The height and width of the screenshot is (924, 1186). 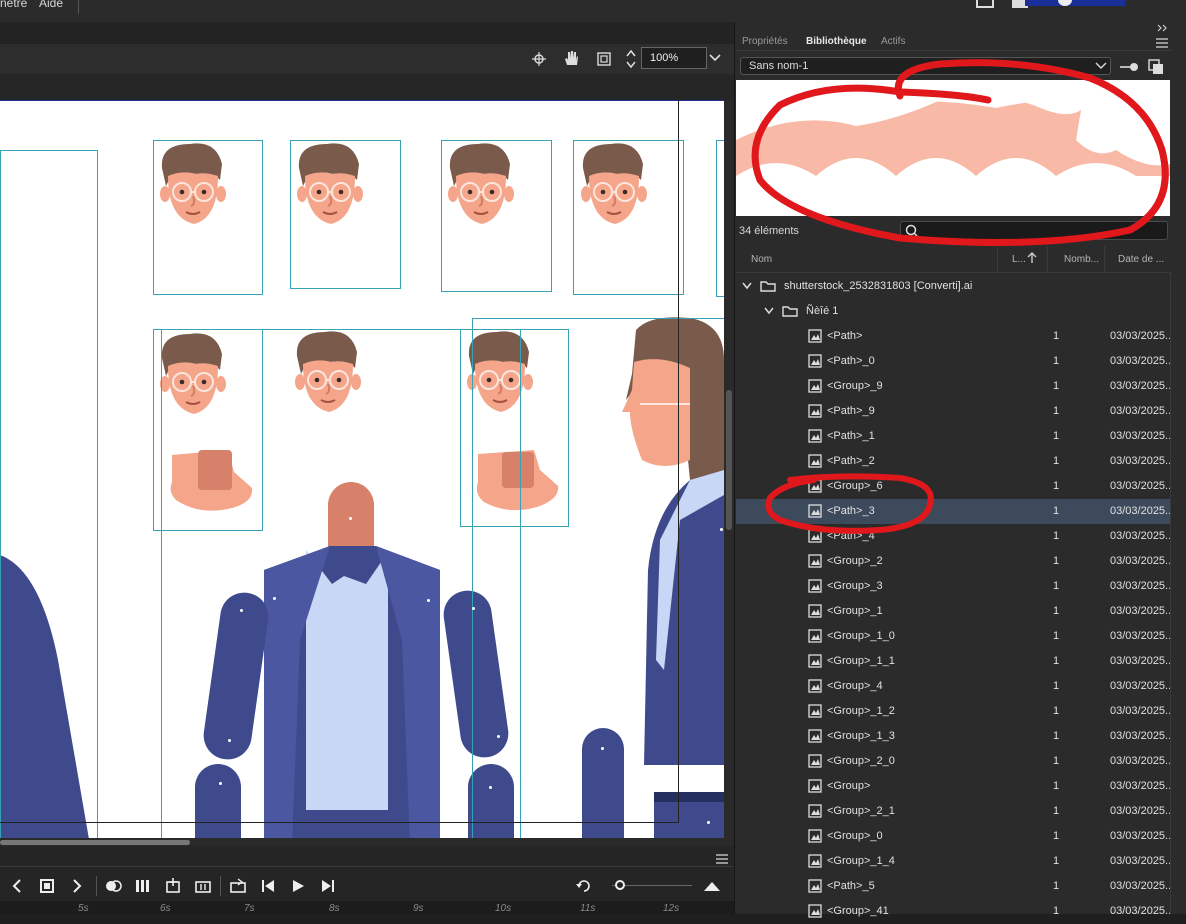 What do you see at coordinates (836, 41) in the screenshot?
I see `tab-library: Bibliothèque` at bounding box center [836, 41].